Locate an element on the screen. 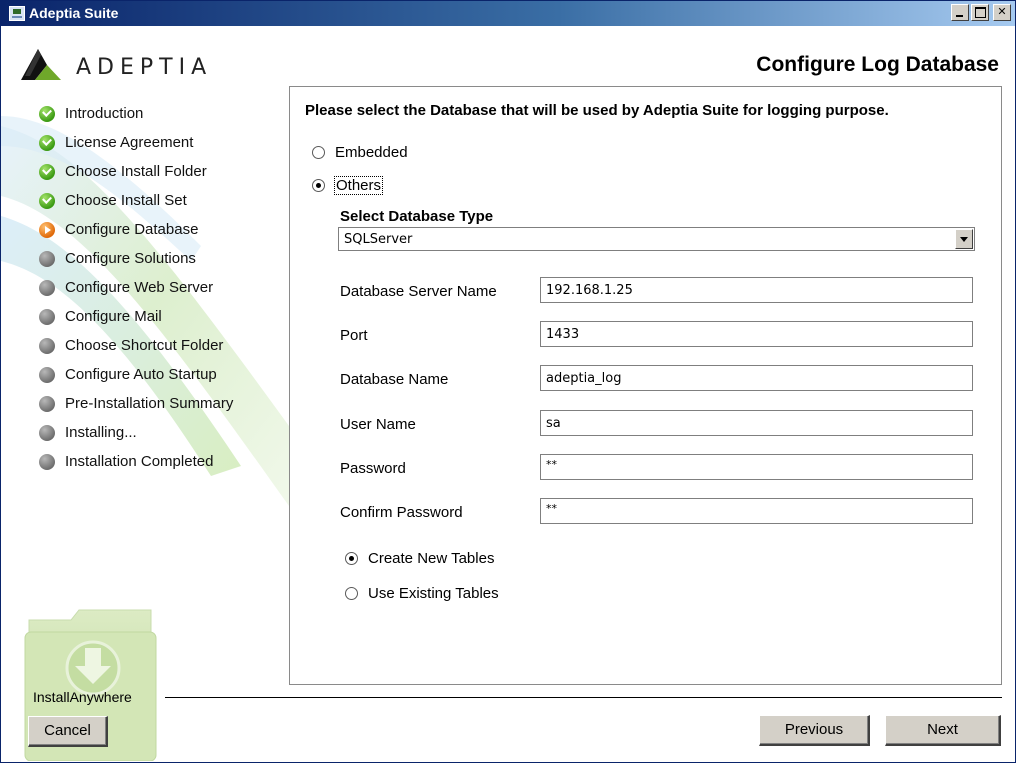 This screenshot has height=763, width=1016. server-name-label: Database Server Name is located at coordinates (418, 291).